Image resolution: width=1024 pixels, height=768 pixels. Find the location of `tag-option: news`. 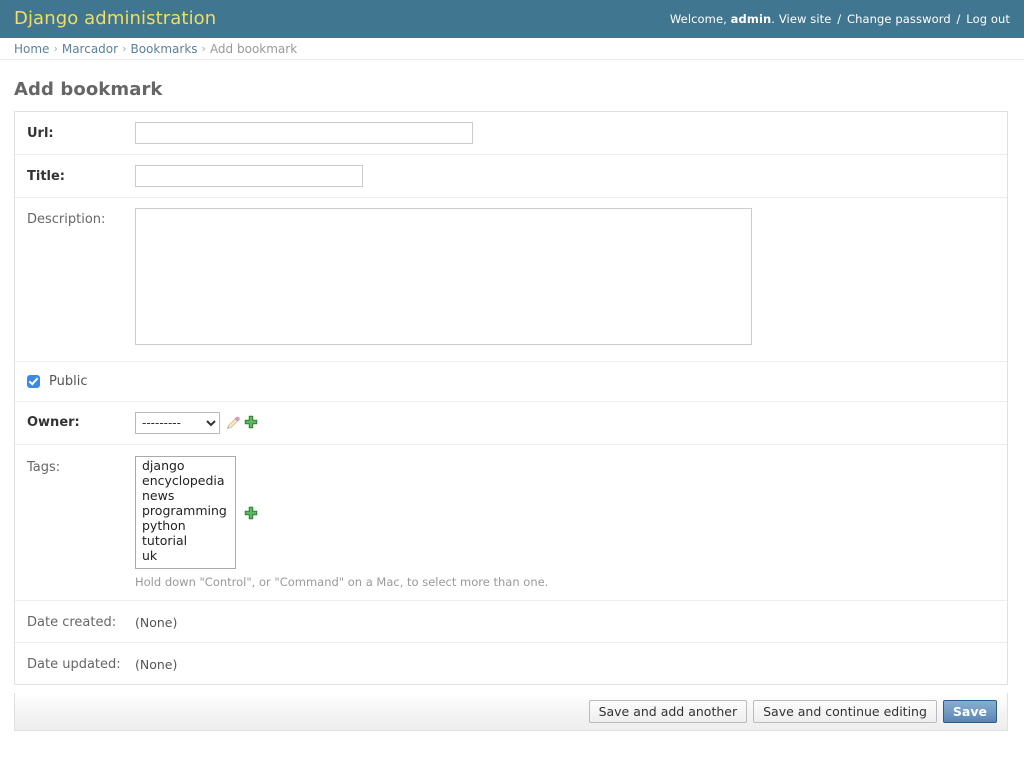

tag-option: news is located at coordinates (187, 495).